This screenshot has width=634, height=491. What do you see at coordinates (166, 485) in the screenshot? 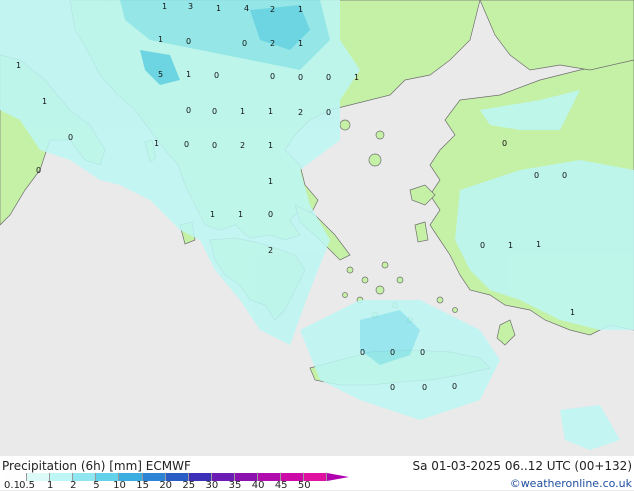
I see `legend-tick-label: 20` at bounding box center [166, 485].